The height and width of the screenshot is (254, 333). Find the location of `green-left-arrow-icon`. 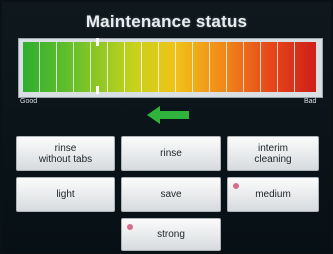

green-left-arrow-icon is located at coordinates (168, 115).